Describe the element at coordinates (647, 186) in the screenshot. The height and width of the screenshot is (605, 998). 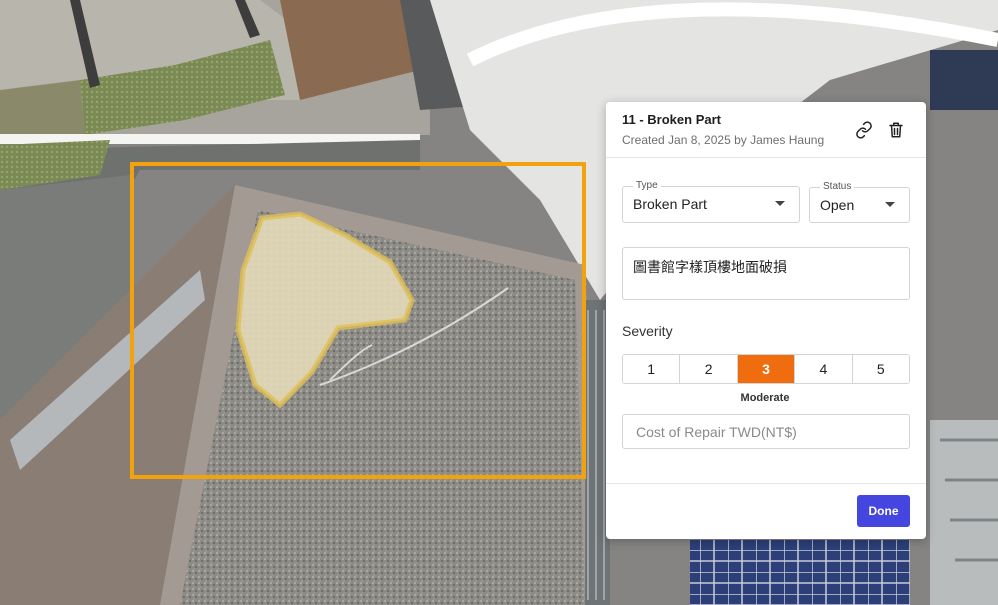
I see `type-select-label: Type` at that location.